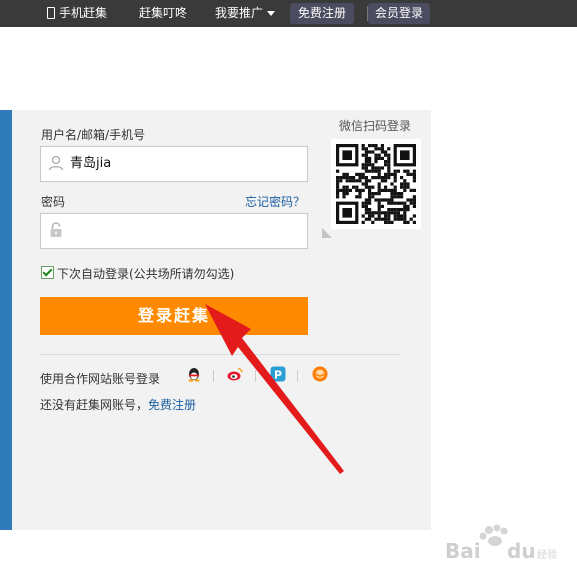 The height and width of the screenshot is (579, 577). I want to click on red-arrow-icon, so click(274, 389).